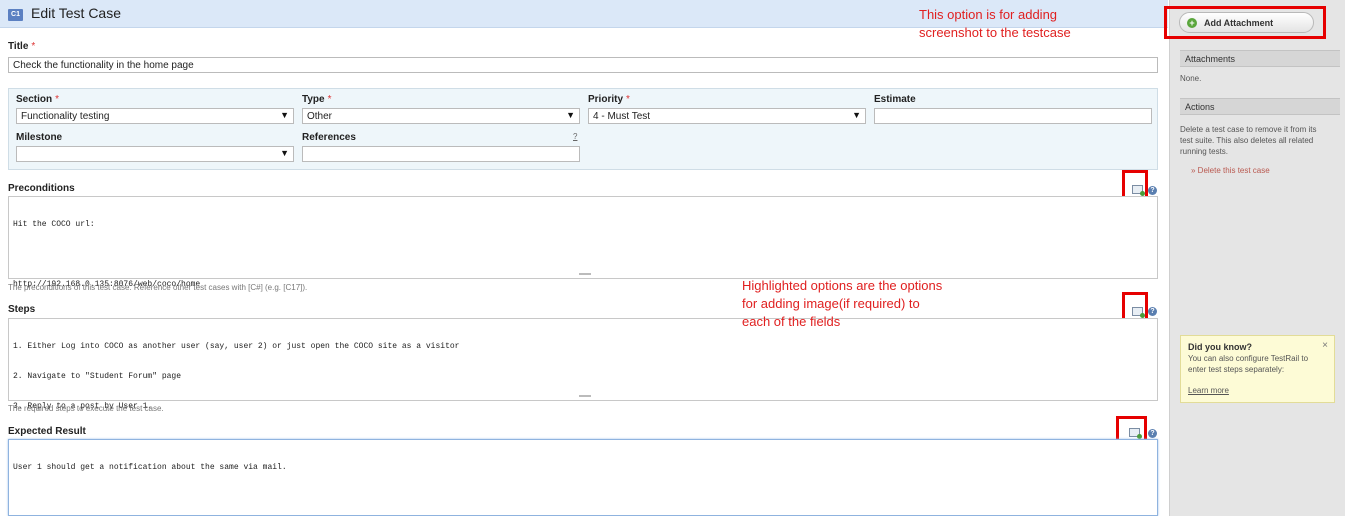 This screenshot has height=516, width=1345. What do you see at coordinates (1013, 116) in the screenshot?
I see `estimate-input` at bounding box center [1013, 116].